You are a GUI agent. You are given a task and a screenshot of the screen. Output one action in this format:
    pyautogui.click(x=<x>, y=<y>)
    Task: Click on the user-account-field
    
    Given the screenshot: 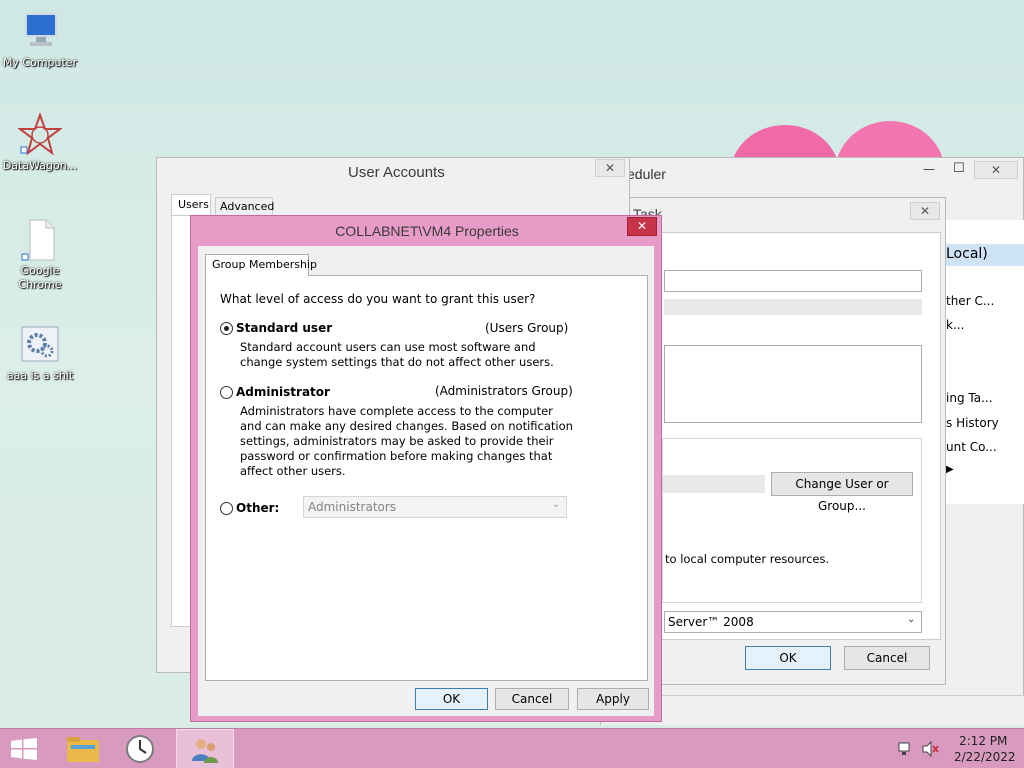 What is the action you would take?
    pyautogui.click(x=714, y=484)
    